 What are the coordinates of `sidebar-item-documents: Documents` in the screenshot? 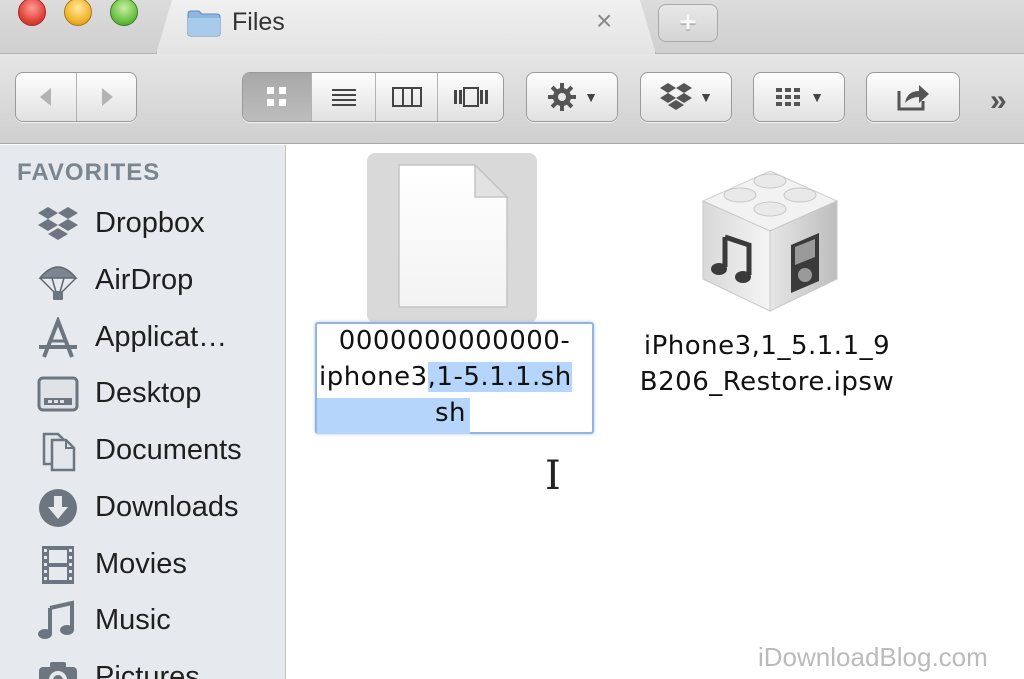 It's located at (142, 451).